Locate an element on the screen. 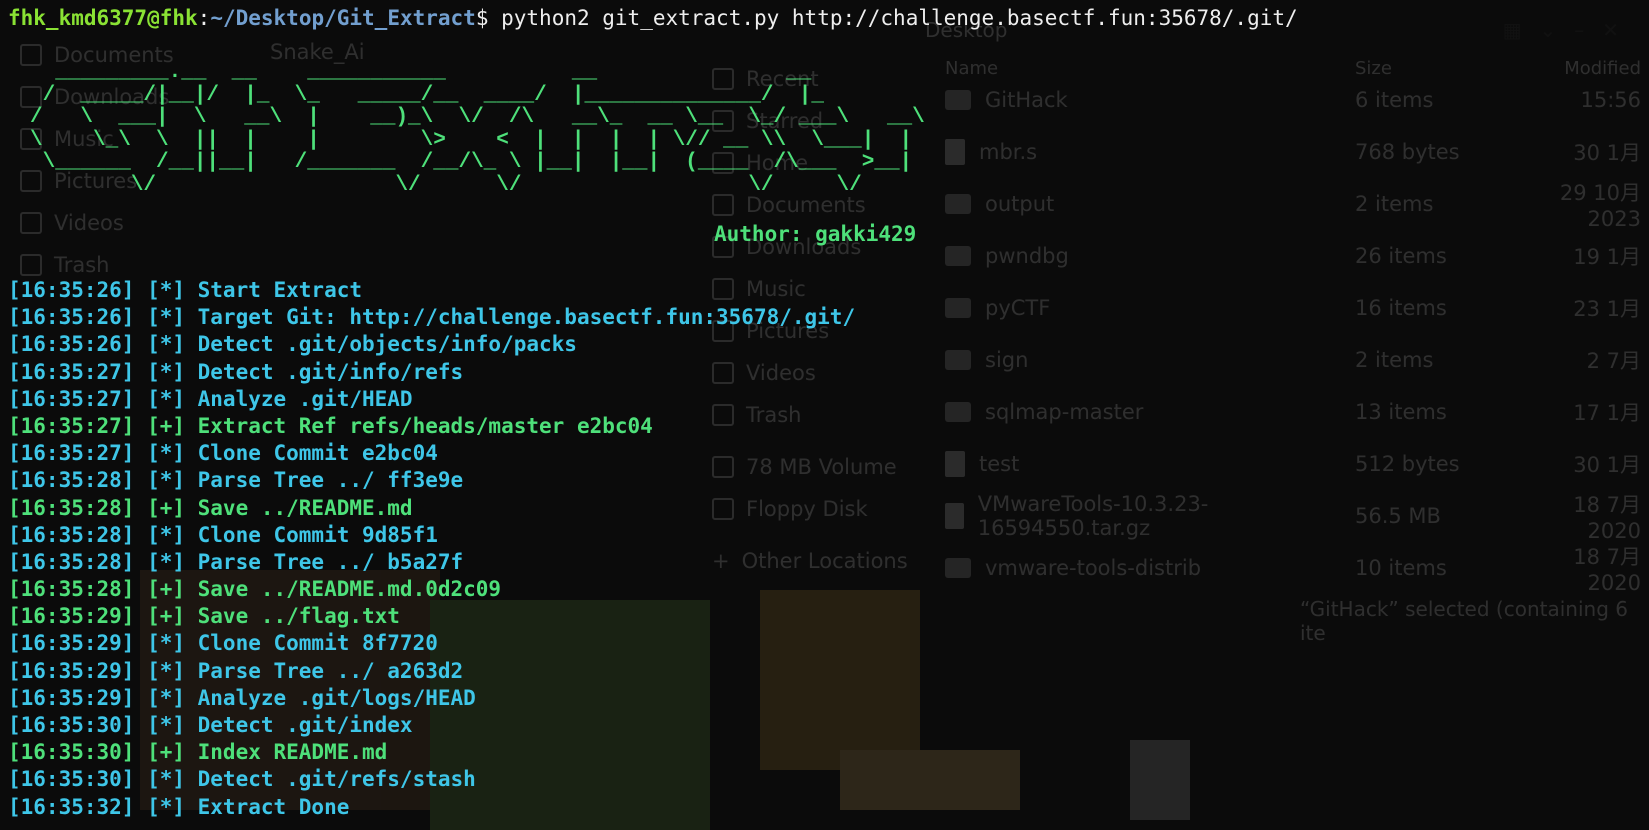 This screenshot has height=830, width=1649. log-line: [16:35:30] [*] Detect .git/index is located at coordinates (210, 725).